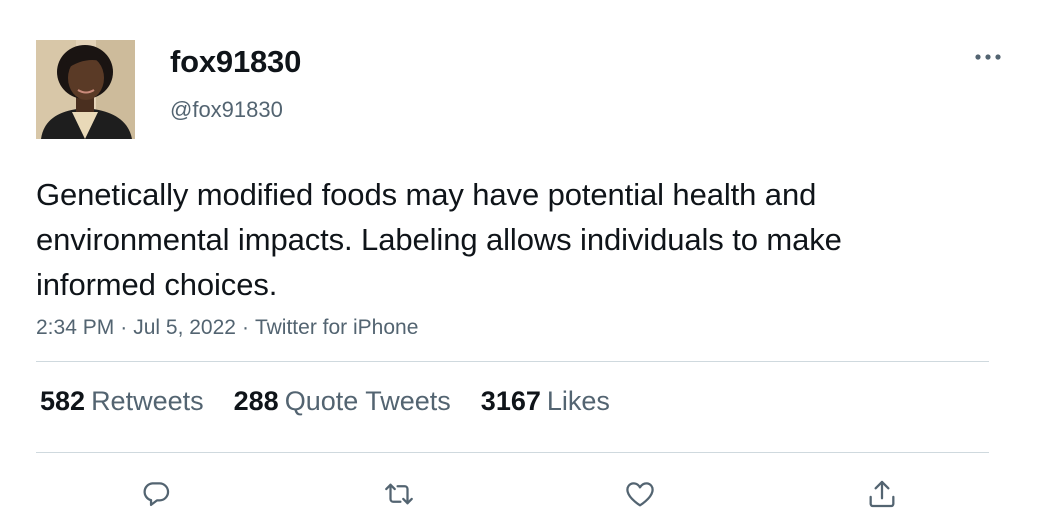  What do you see at coordinates (882, 494) in the screenshot?
I see `share-icon` at bounding box center [882, 494].